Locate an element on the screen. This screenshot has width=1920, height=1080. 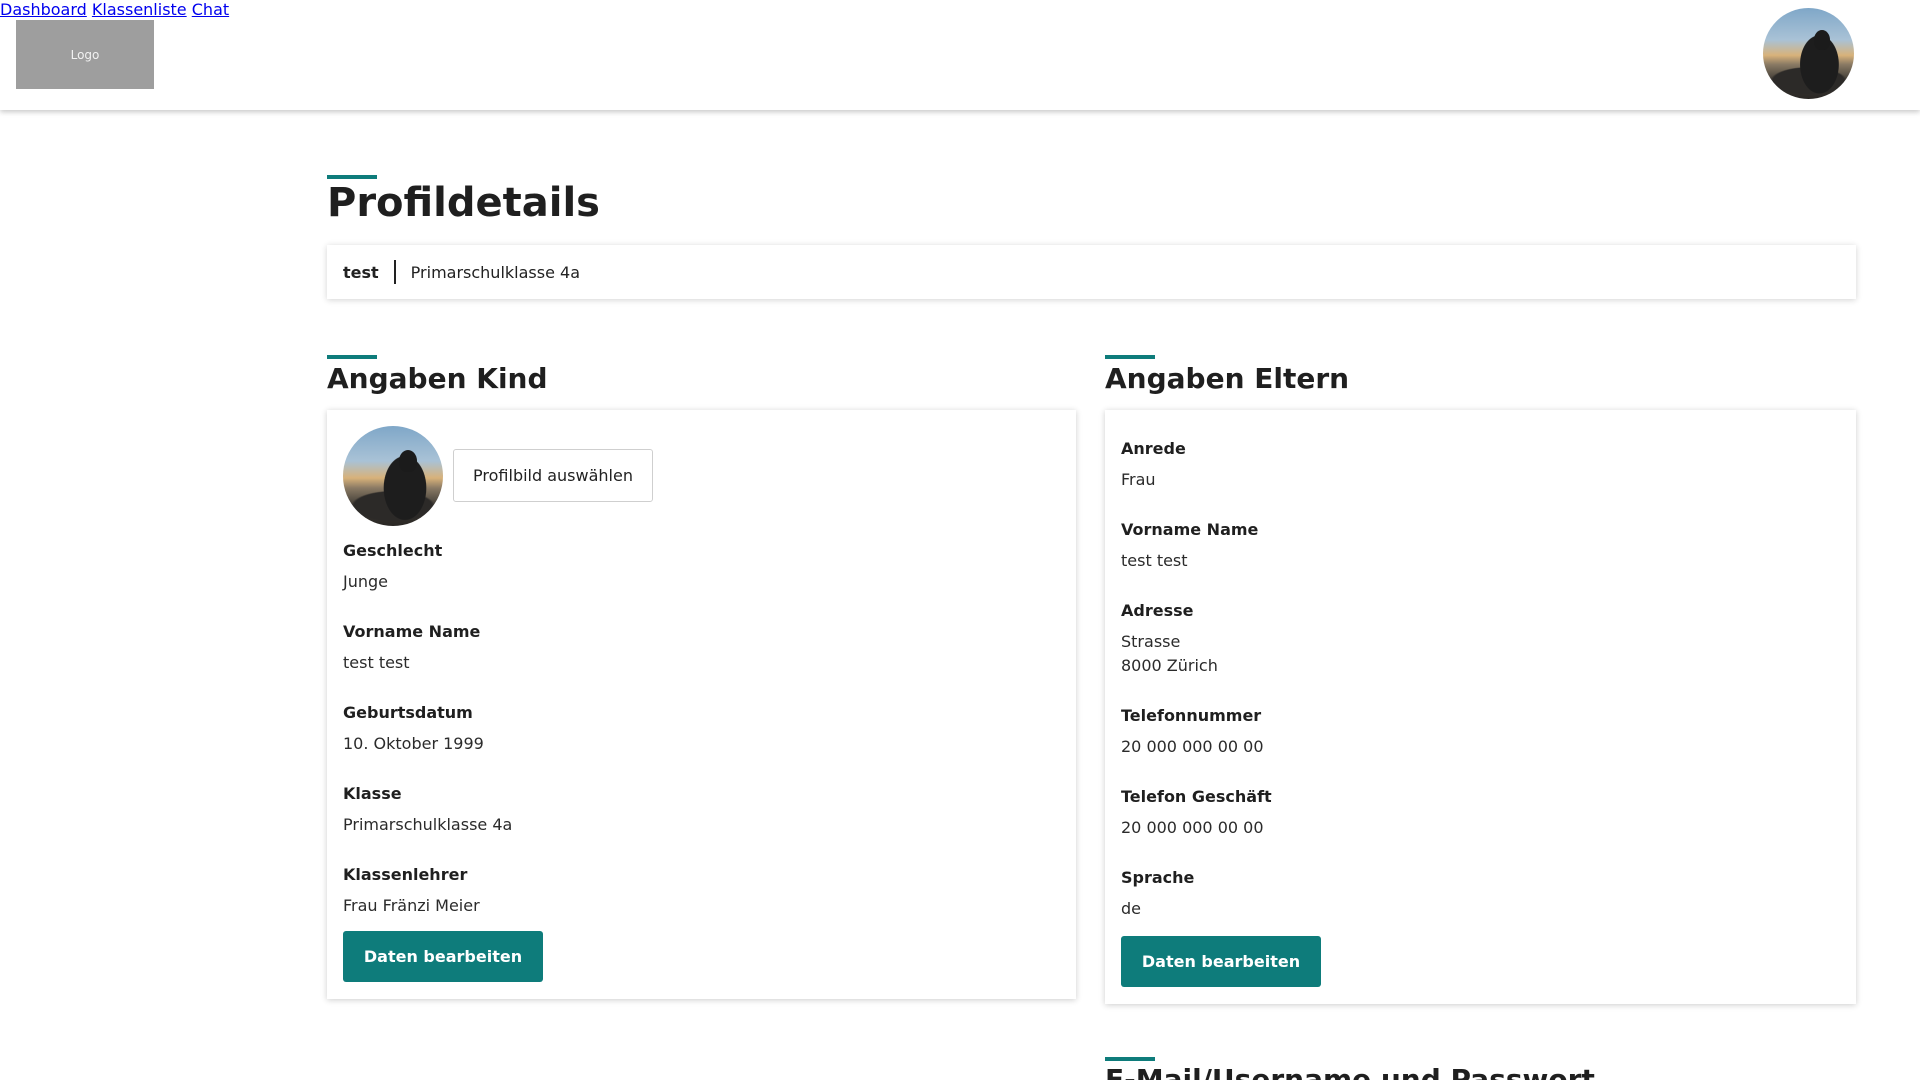
field-geburtsdatum: Geburtsdatum 10. Oktober 1999 is located at coordinates (413, 729).